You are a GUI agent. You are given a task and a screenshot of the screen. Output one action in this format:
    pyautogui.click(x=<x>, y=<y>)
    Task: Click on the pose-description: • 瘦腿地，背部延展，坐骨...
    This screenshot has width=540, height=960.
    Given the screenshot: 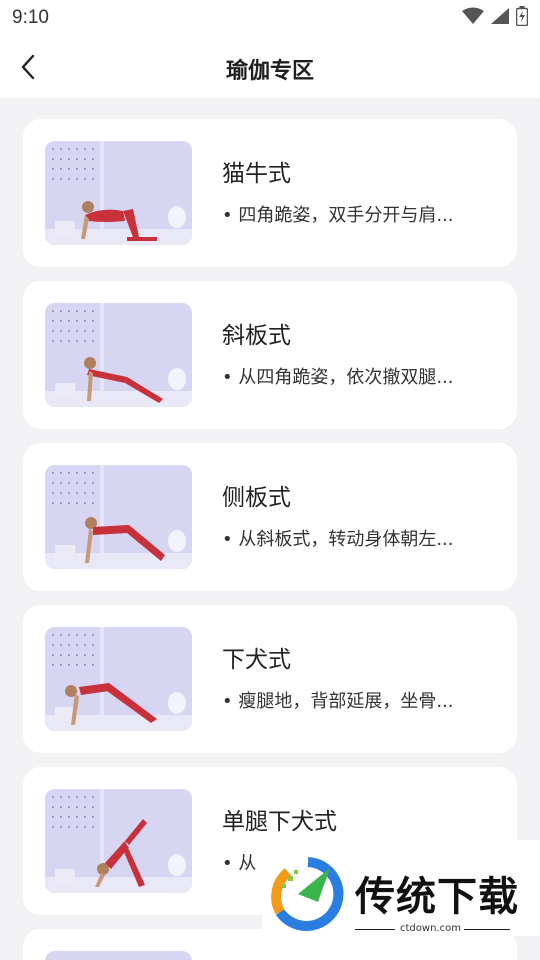 What is the action you would take?
    pyautogui.click(x=338, y=701)
    